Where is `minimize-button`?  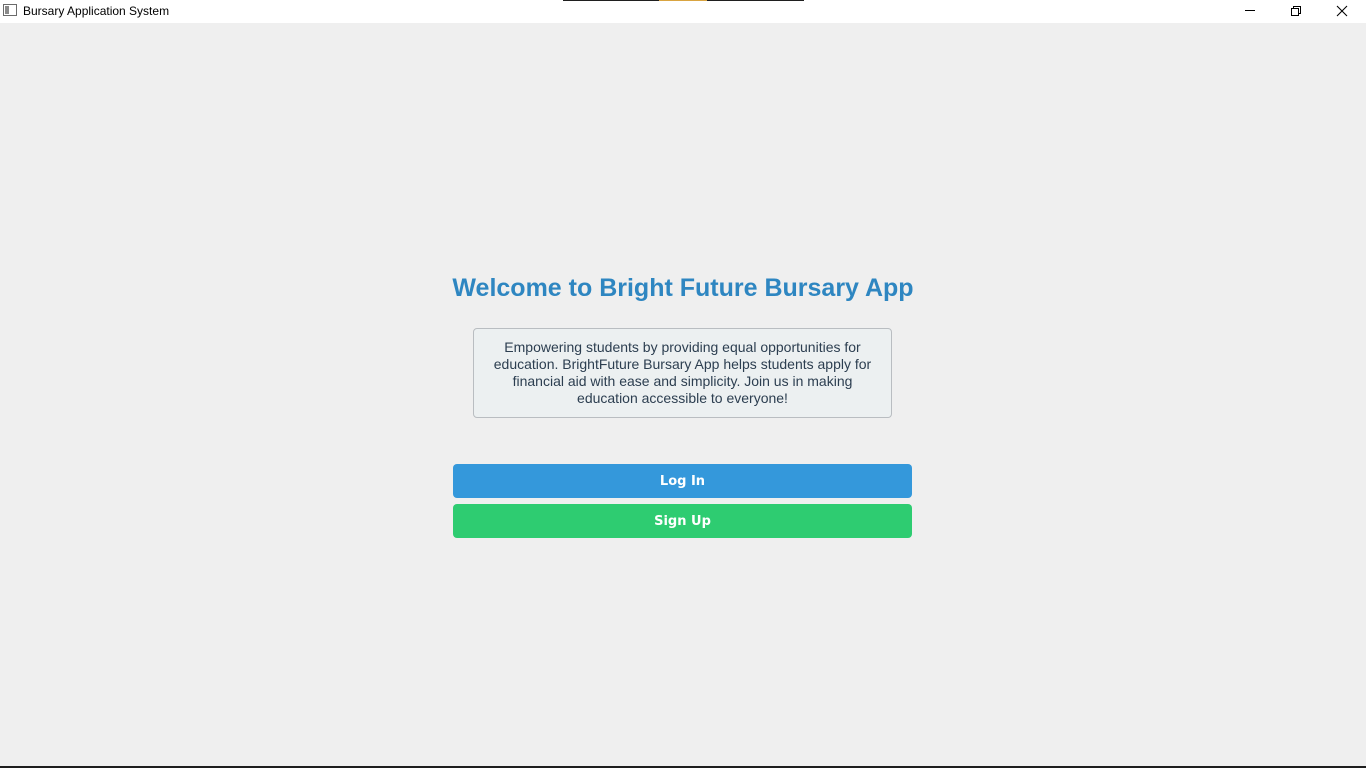 minimize-button is located at coordinates (1250, 11).